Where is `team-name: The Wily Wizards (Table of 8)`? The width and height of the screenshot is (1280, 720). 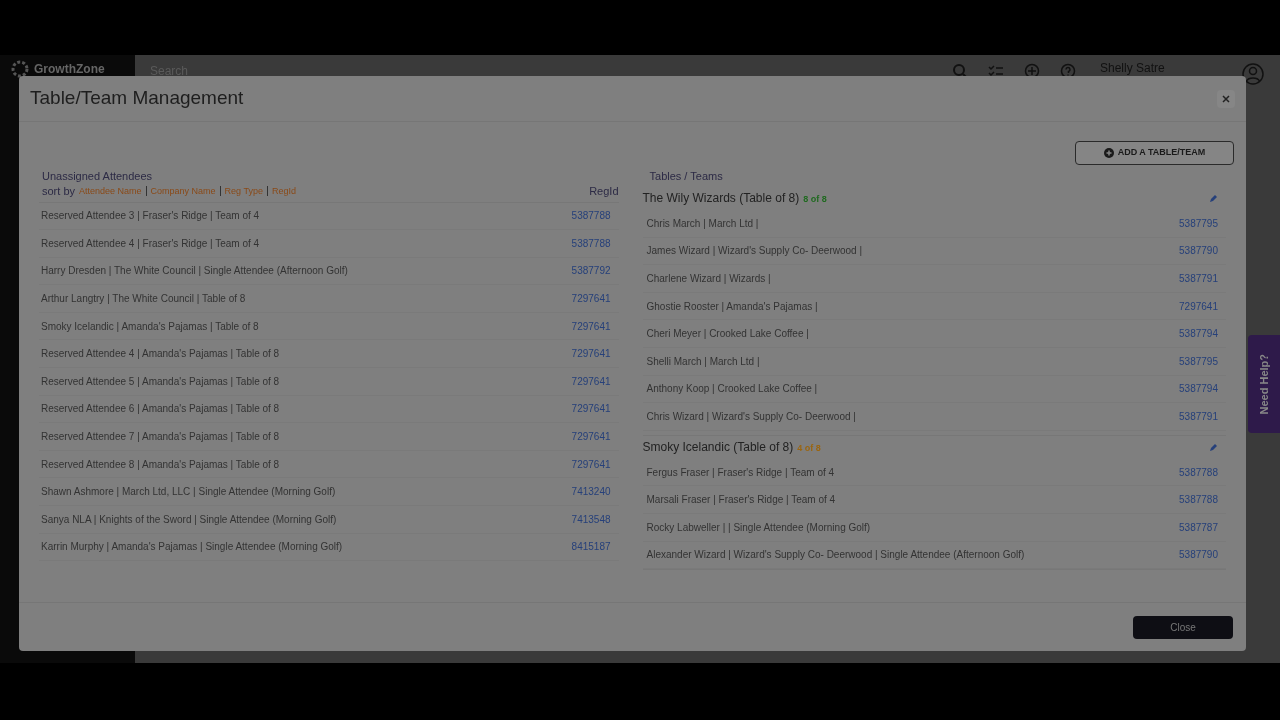 team-name: The Wily Wizards (Table of 8) is located at coordinates (721, 198).